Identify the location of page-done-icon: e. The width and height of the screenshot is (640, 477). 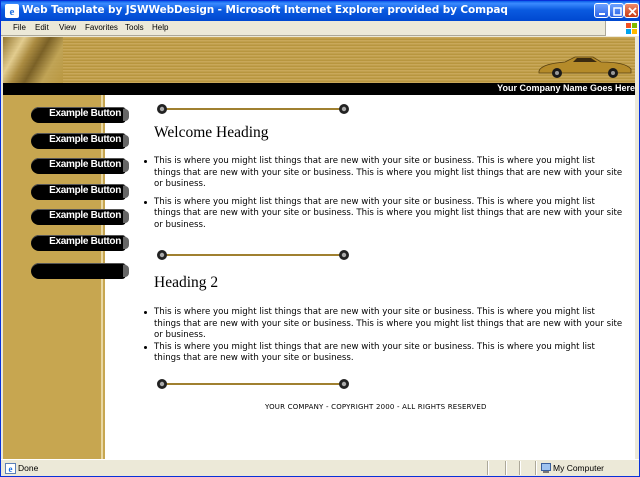
(10, 468).